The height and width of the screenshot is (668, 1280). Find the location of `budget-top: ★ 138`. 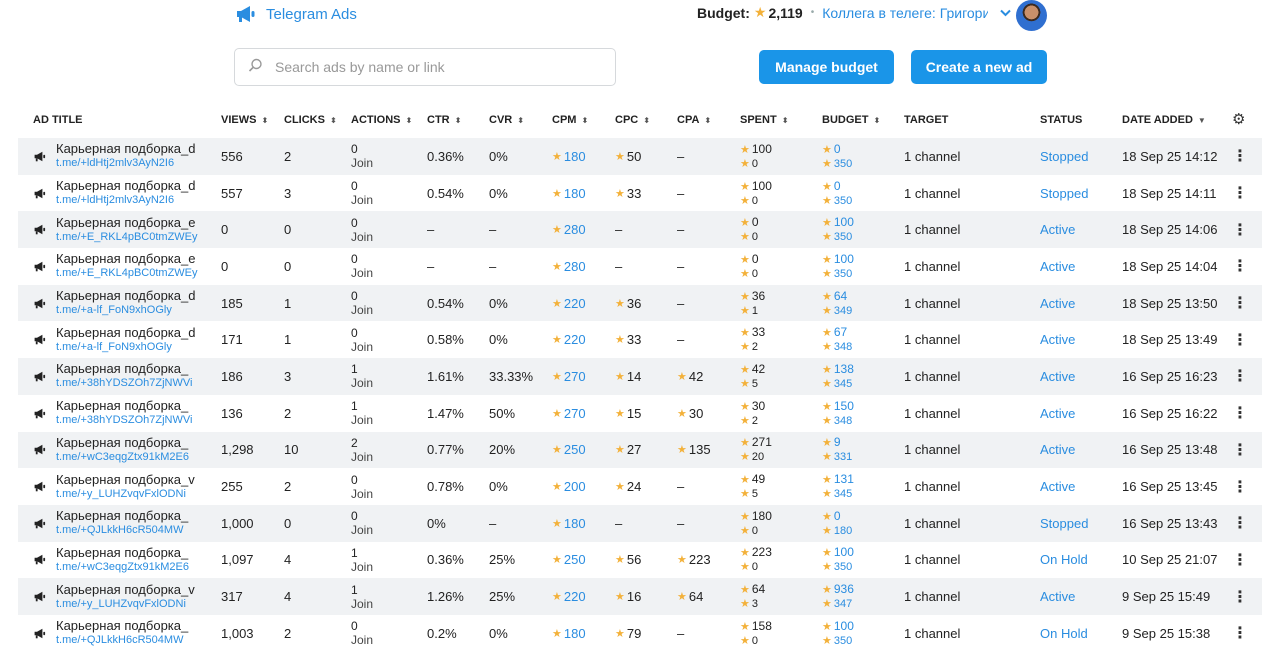

budget-top: ★ 138 is located at coordinates (838, 369).